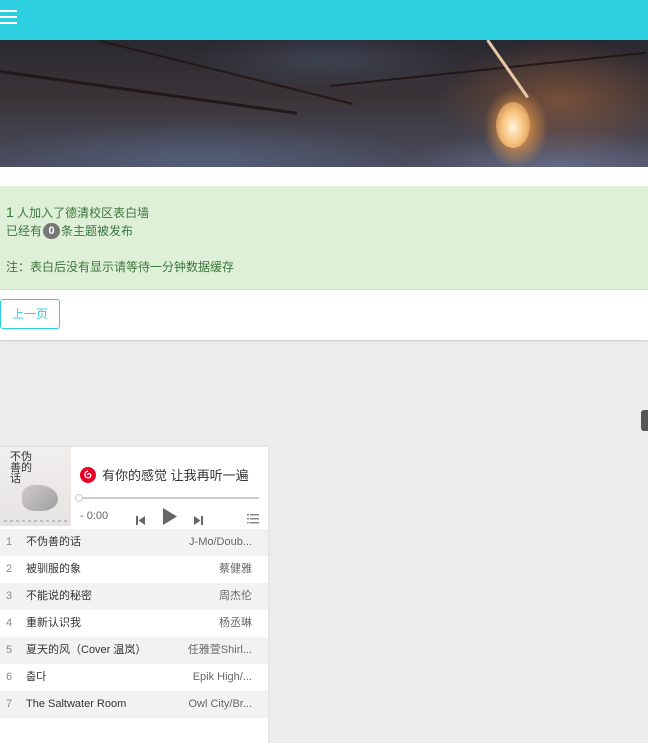 The width and height of the screenshot is (648, 743). What do you see at coordinates (198, 521) in the screenshot?
I see `skip-next-icon` at bounding box center [198, 521].